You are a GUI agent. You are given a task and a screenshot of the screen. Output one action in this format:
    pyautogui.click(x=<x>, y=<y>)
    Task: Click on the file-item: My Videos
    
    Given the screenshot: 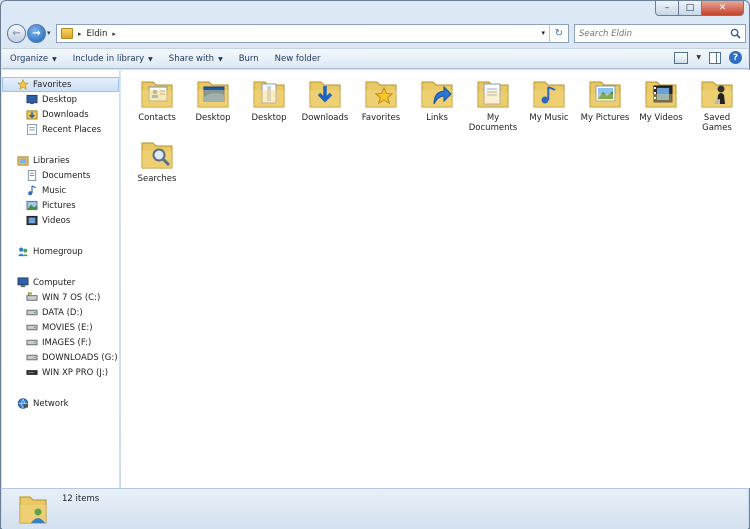 What is the action you would take?
    pyautogui.click(x=661, y=99)
    